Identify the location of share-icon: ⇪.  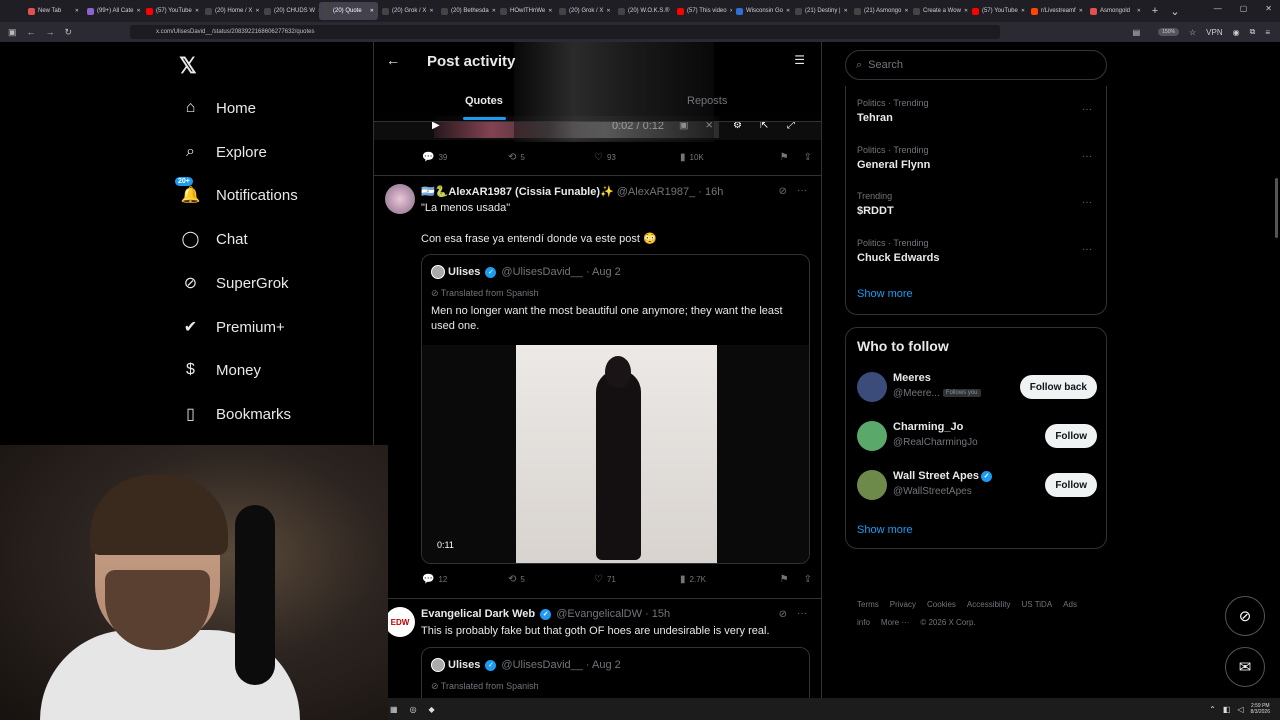
(808, 579).